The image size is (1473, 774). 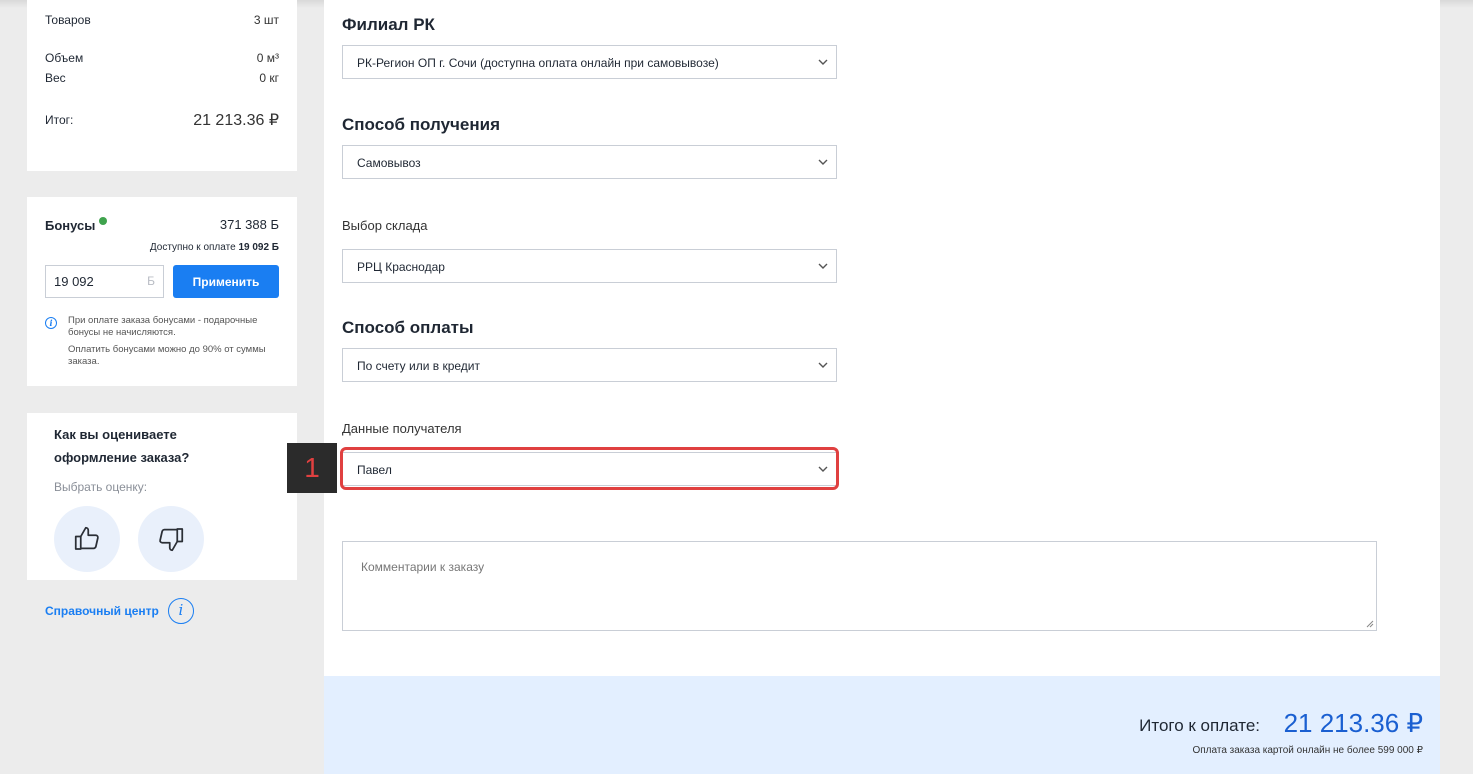 What do you see at coordinates (402, 428) in the screenshot?
I see `recipient-label: Данные получателя` at bounding box center [402, 428].